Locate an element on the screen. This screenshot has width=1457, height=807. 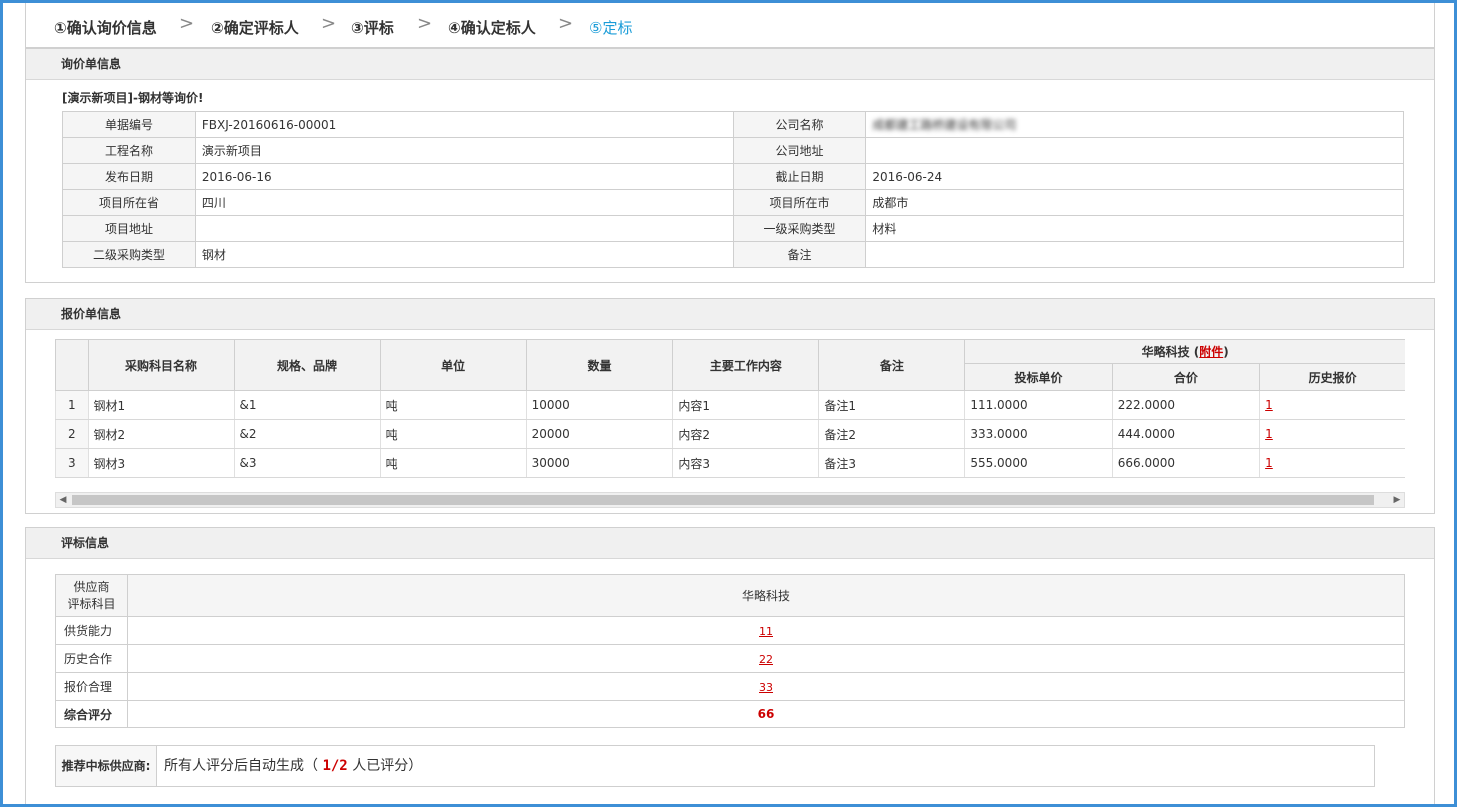
info-label: 发布日期 is located at coordinates (129, 176).